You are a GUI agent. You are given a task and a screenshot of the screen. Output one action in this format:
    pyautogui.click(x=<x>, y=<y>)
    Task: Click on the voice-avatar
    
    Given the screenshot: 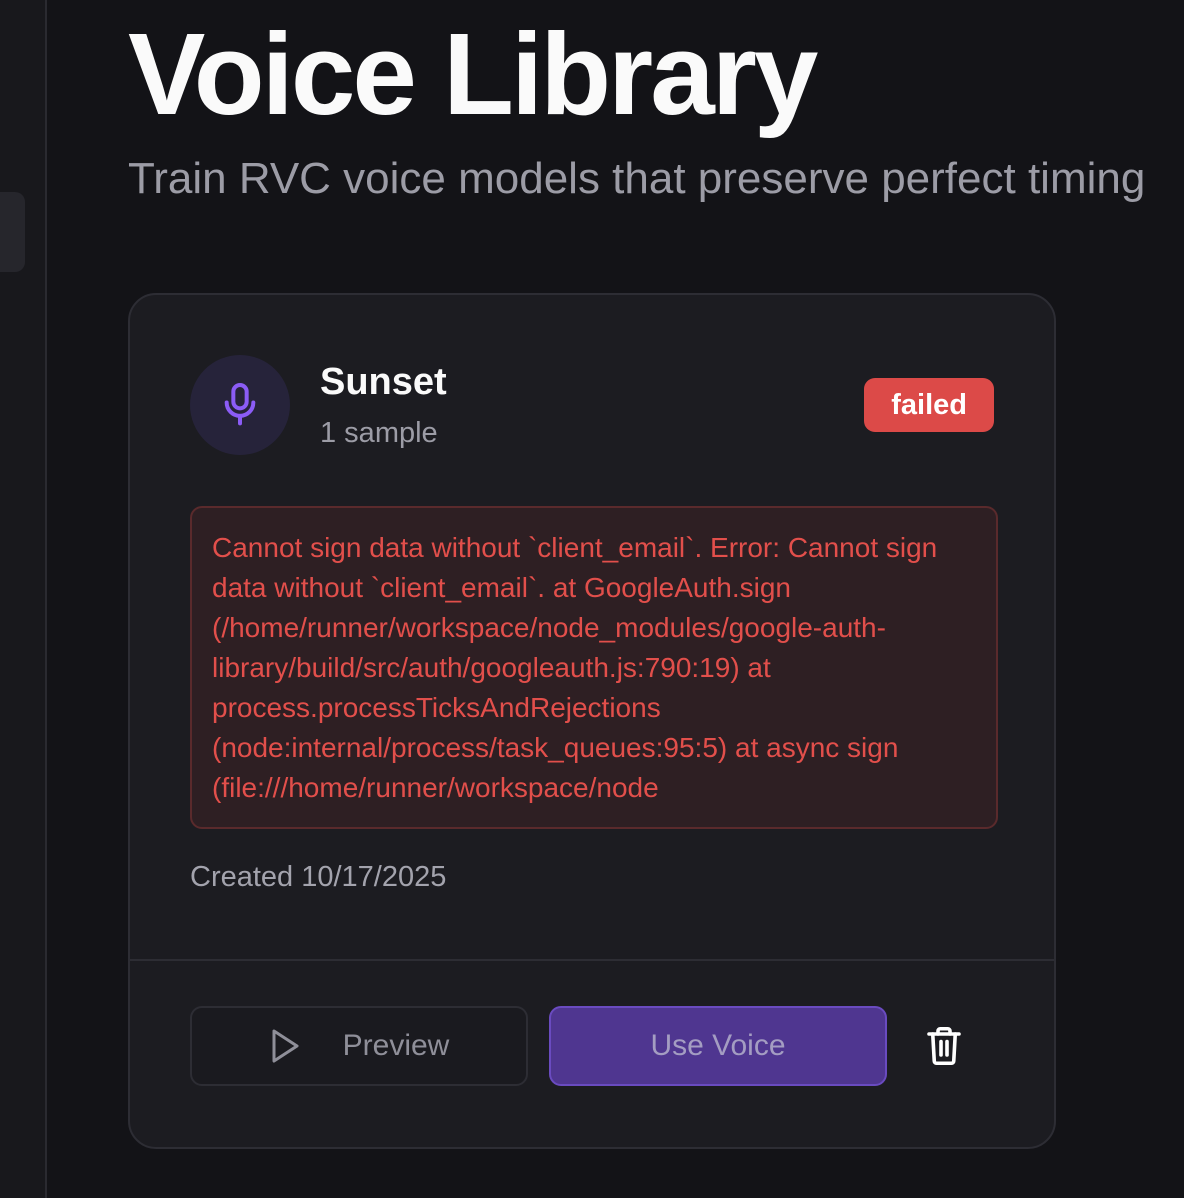 What is the action you would take?
    pyautogui.click(x=240, y=405)
    